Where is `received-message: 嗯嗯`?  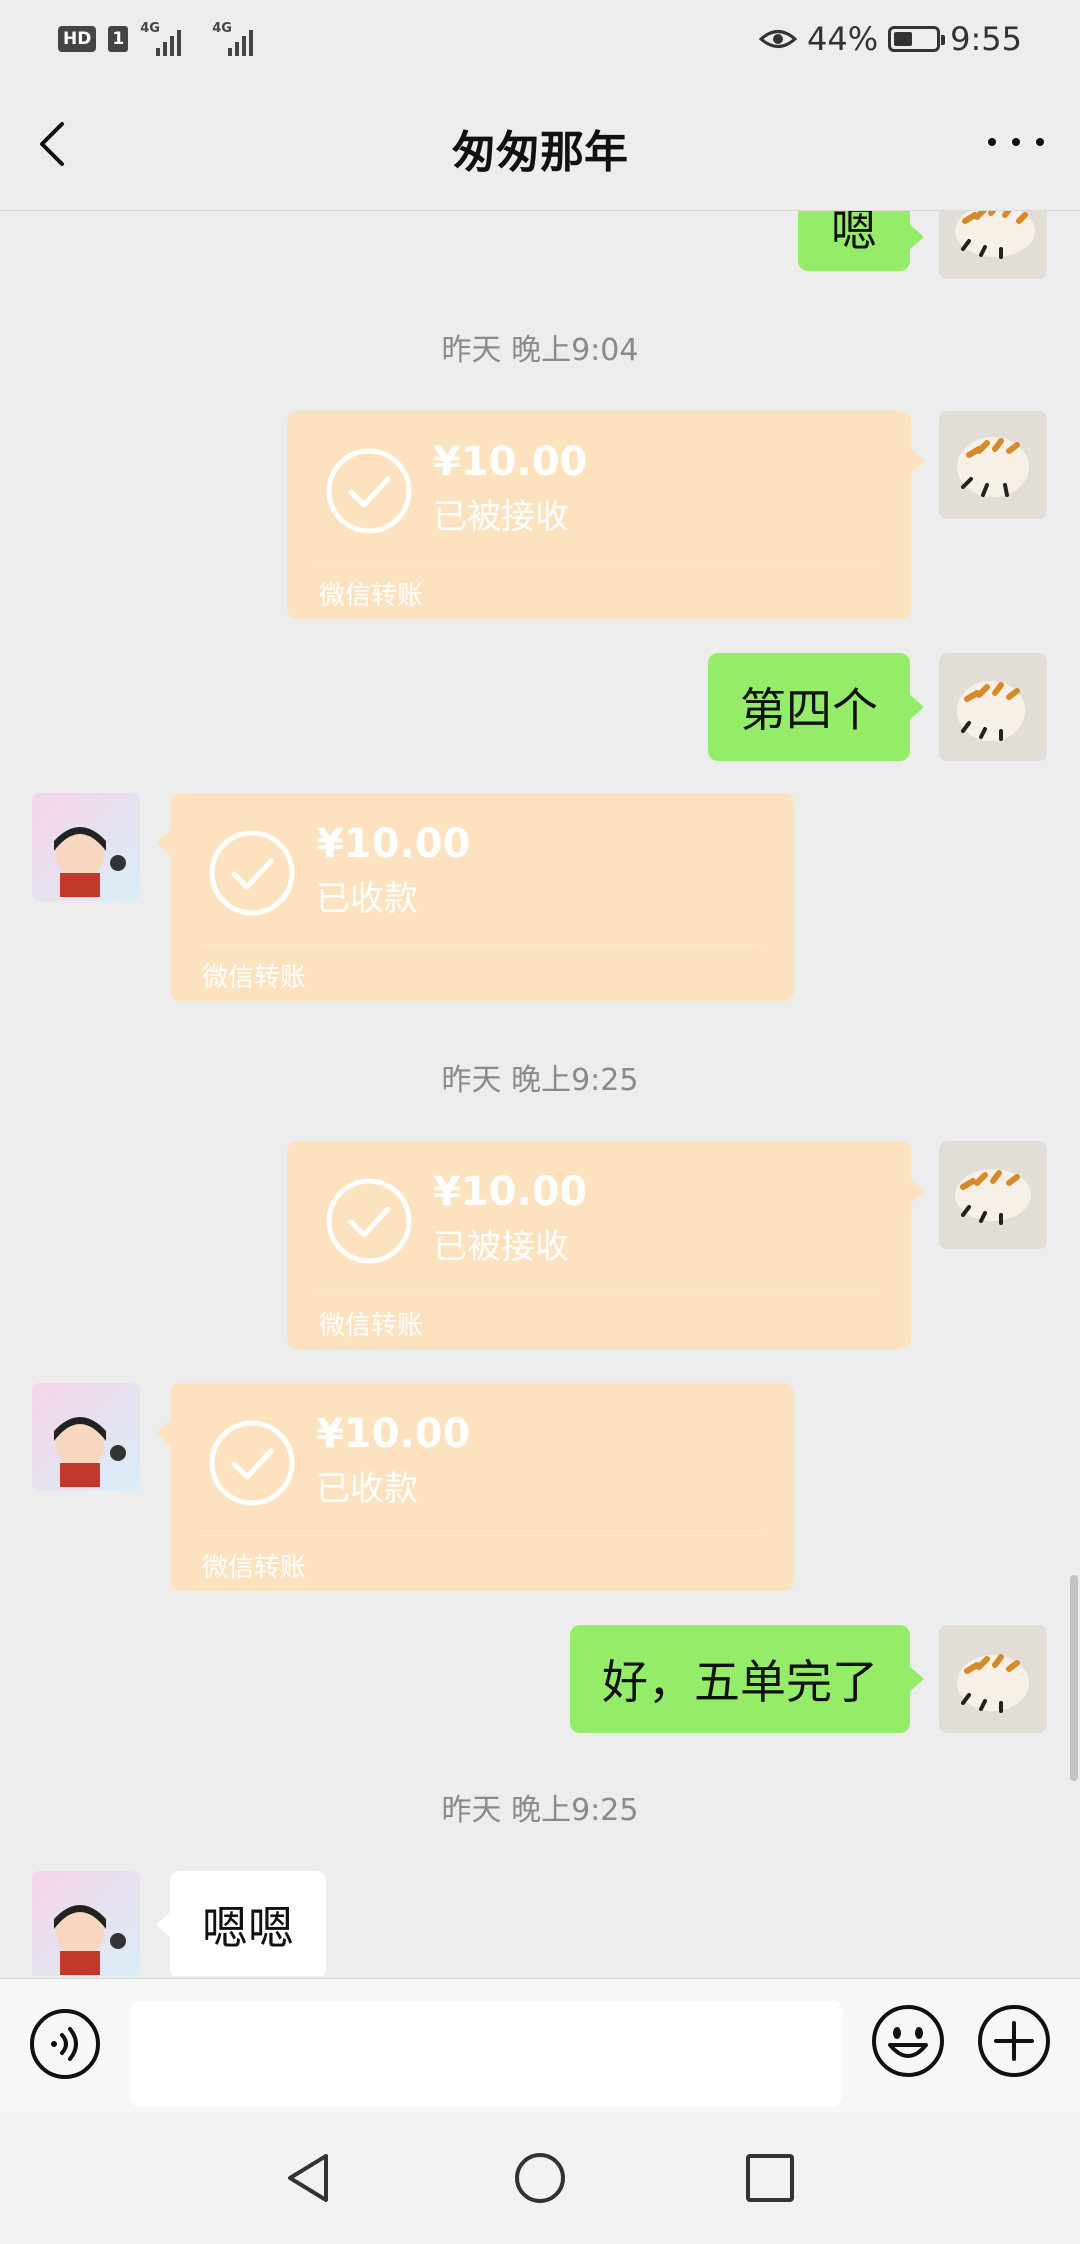 received-message: 嗯嗯 is located at coordinates (241, 1923).